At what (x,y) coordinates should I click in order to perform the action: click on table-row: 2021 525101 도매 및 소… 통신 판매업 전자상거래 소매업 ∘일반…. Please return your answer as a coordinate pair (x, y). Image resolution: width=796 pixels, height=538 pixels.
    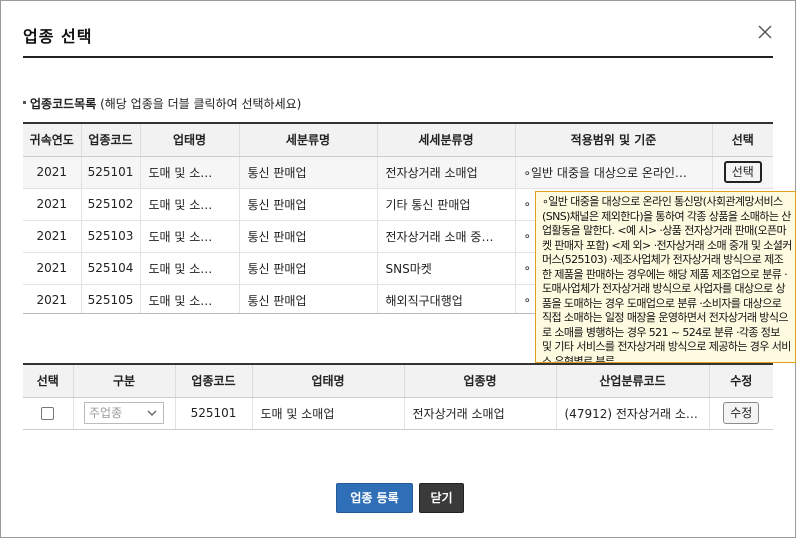
    Looking at the image, I should click on (398, 172).